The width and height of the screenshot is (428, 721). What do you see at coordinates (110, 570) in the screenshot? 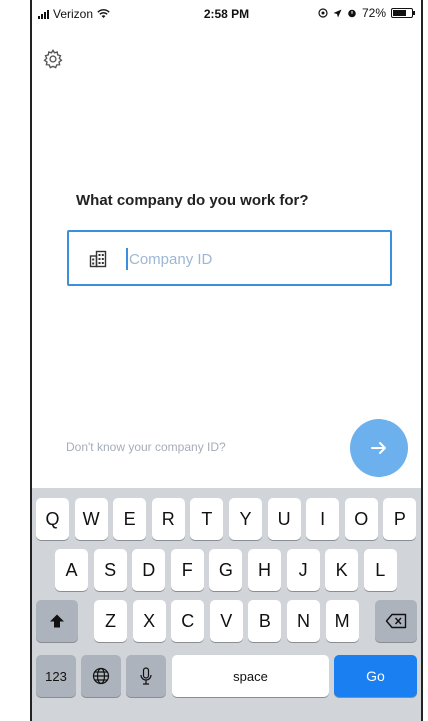
I see `key-s: S` at bounding box center [110, 570].